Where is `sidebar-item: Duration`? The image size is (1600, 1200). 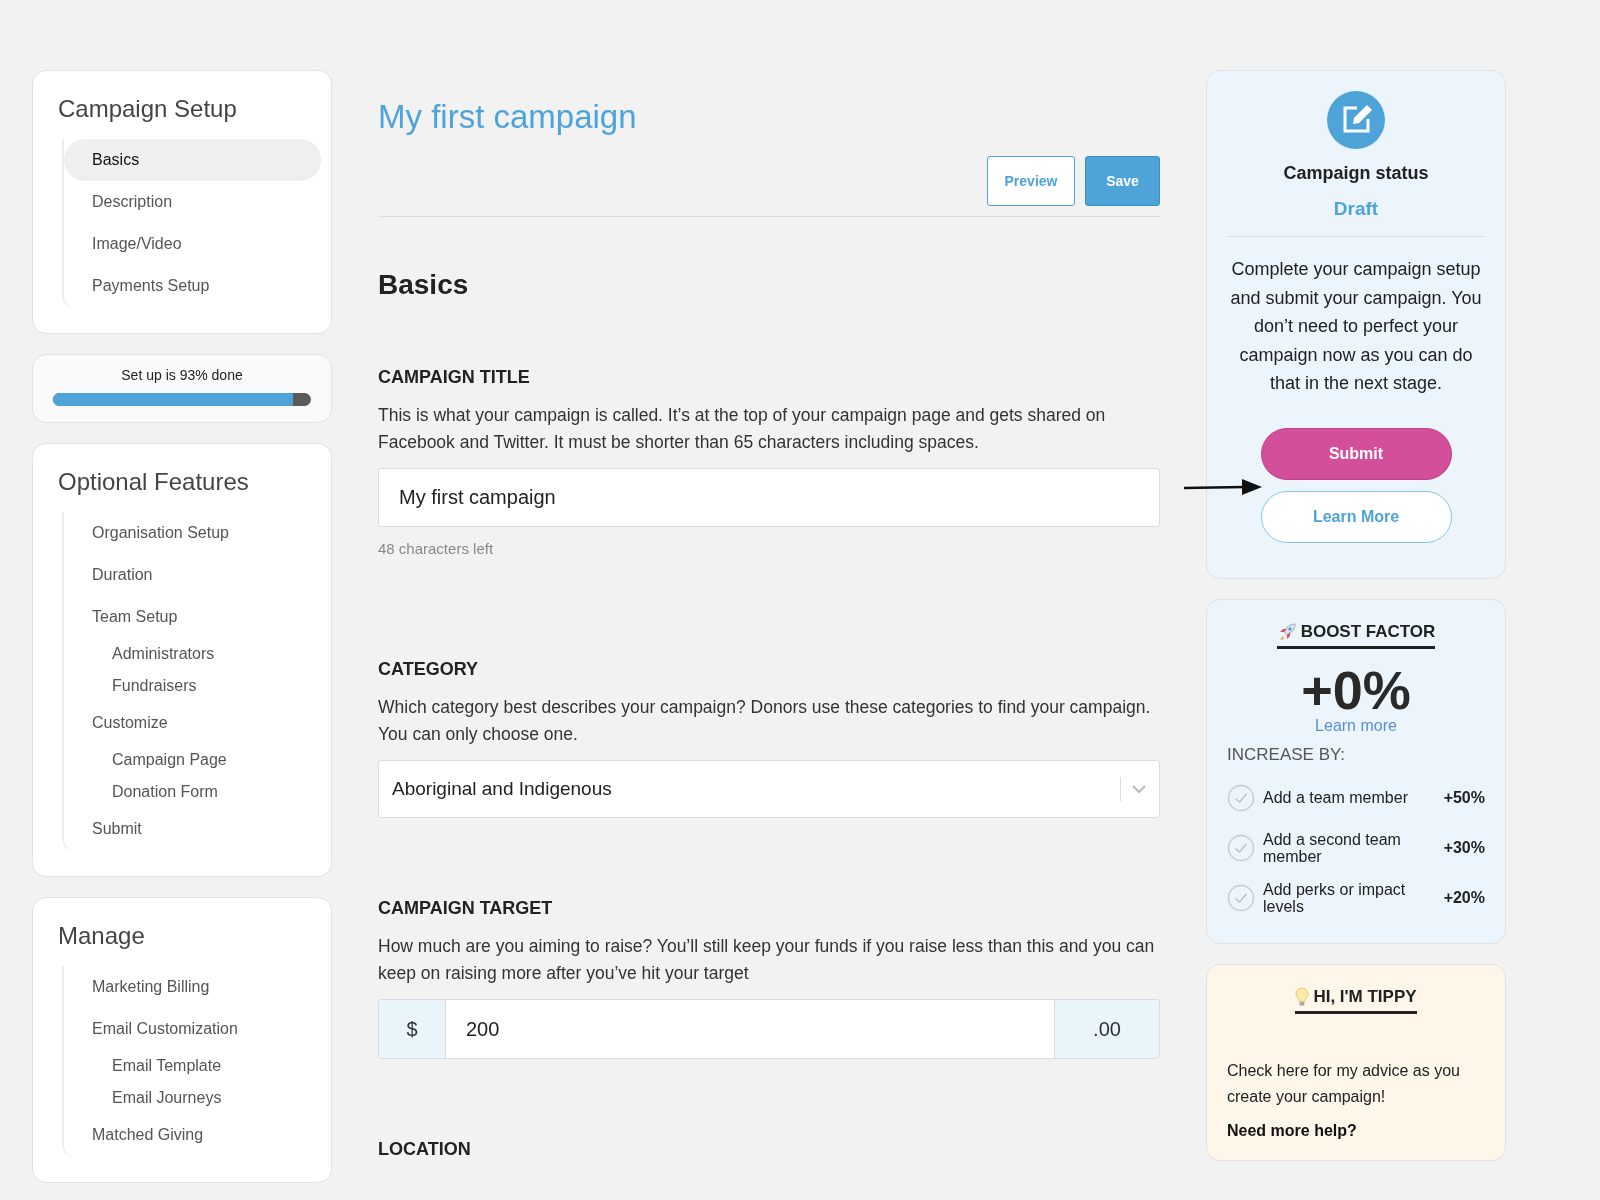
sidebar-item: Duration is located at coordinates (192, 575).